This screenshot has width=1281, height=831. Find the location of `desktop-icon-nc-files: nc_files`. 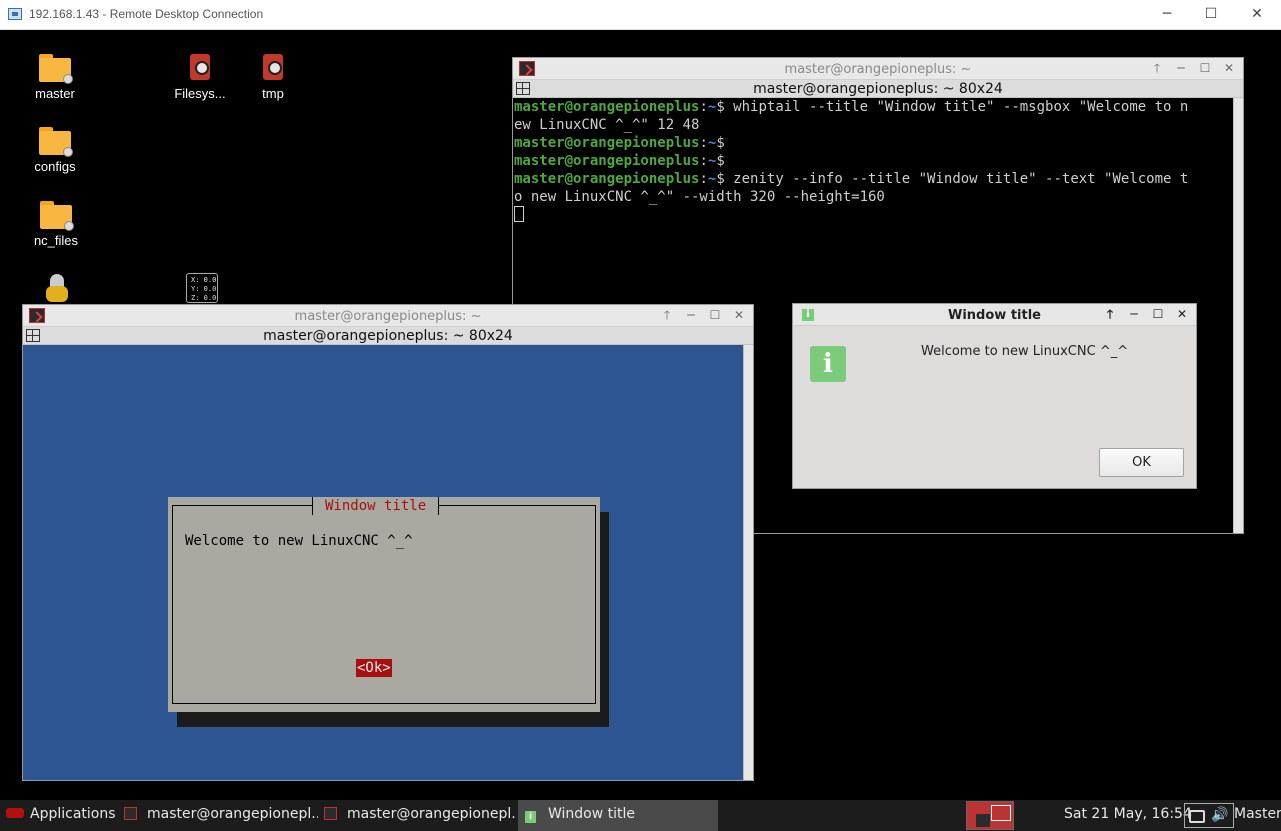

desktop-icon-nc-files: nc_files is located at coordinates (56, 224).